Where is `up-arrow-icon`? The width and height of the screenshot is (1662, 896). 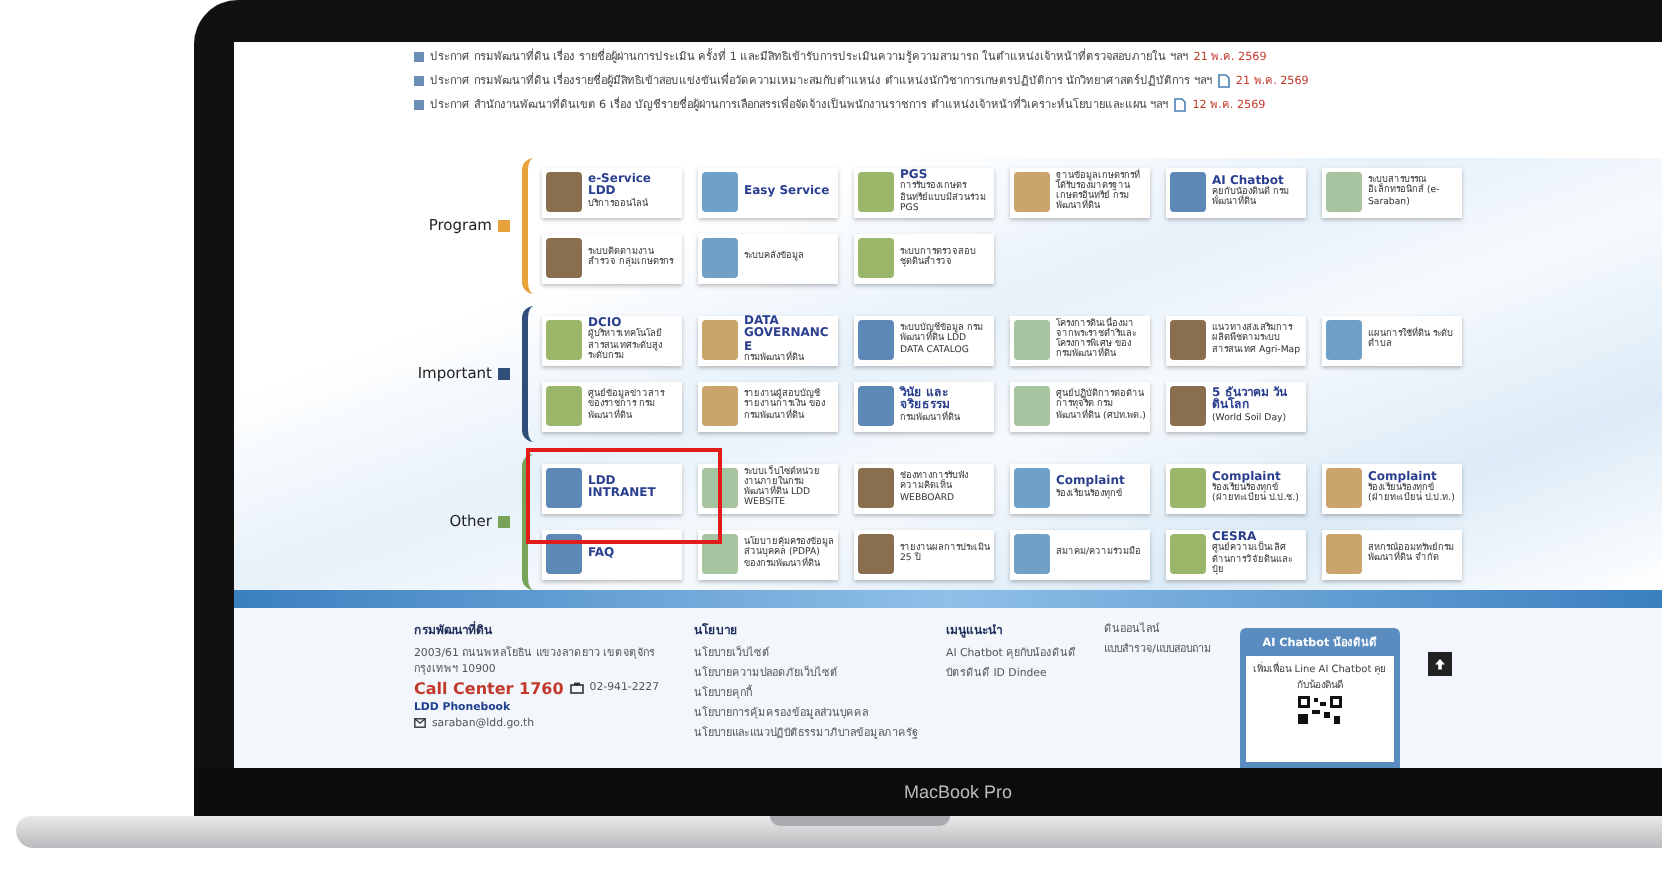
up-arrow-icon is located at coordinates (1439, 663).